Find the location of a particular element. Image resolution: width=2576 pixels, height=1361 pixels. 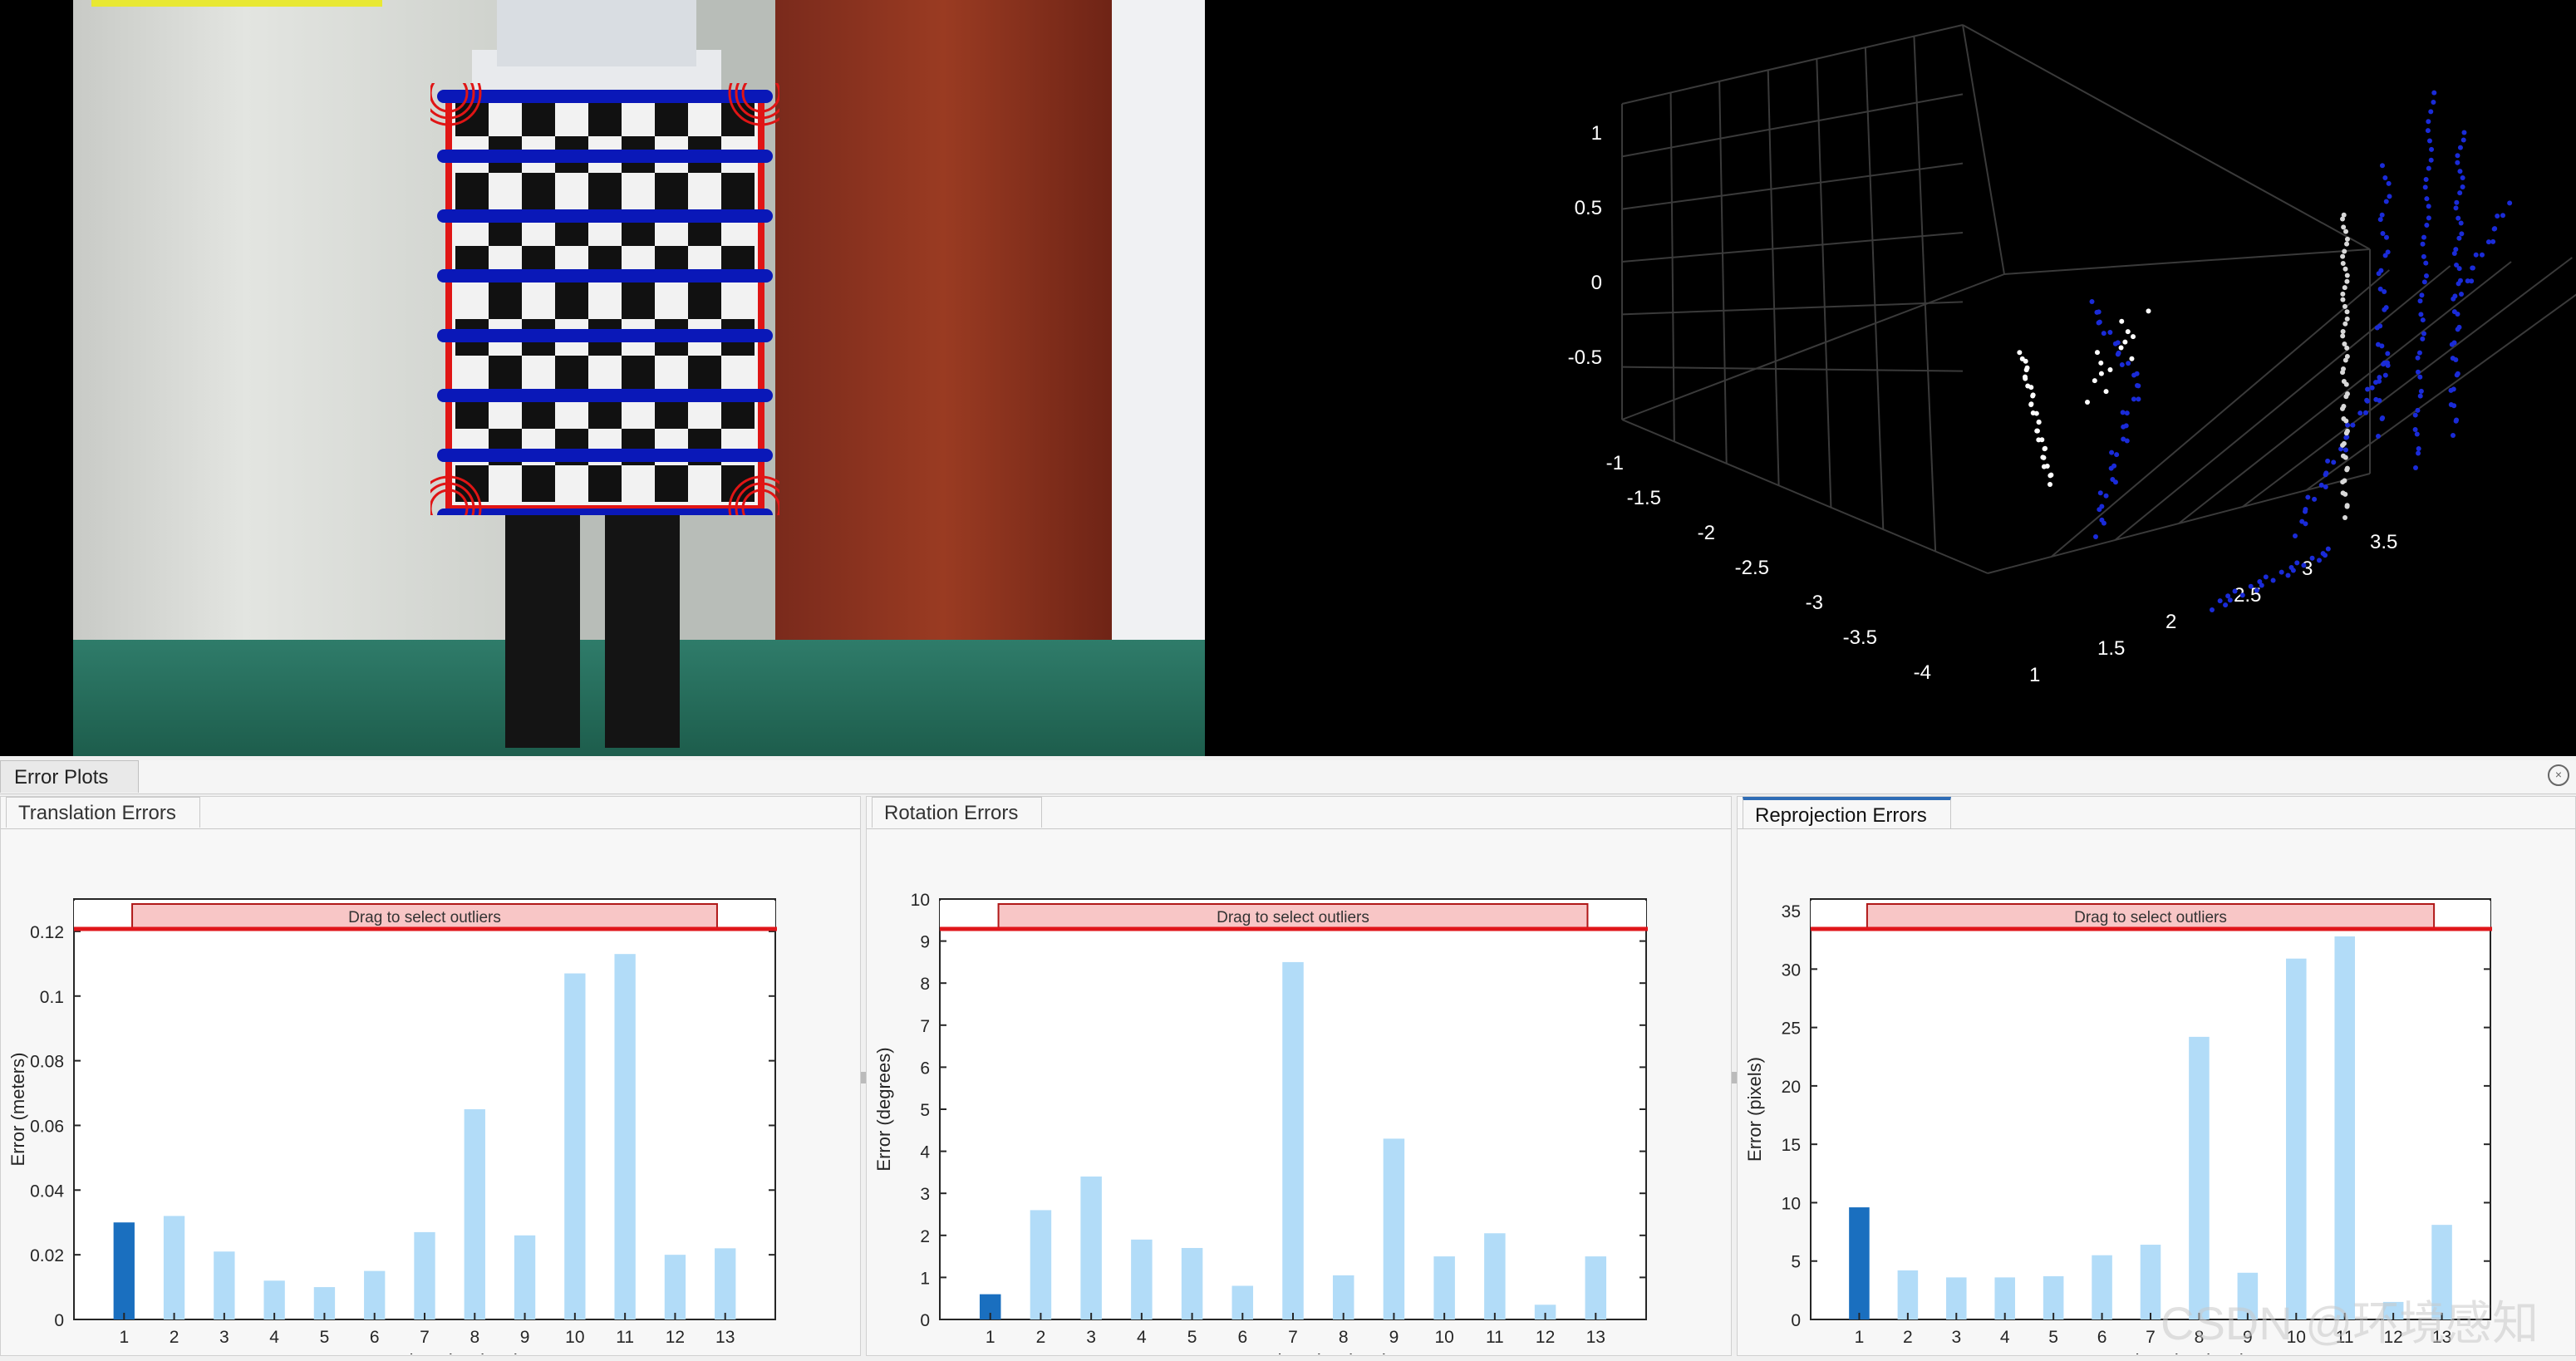

x-tick-label: 2 is located at coordinates (175, 1338).